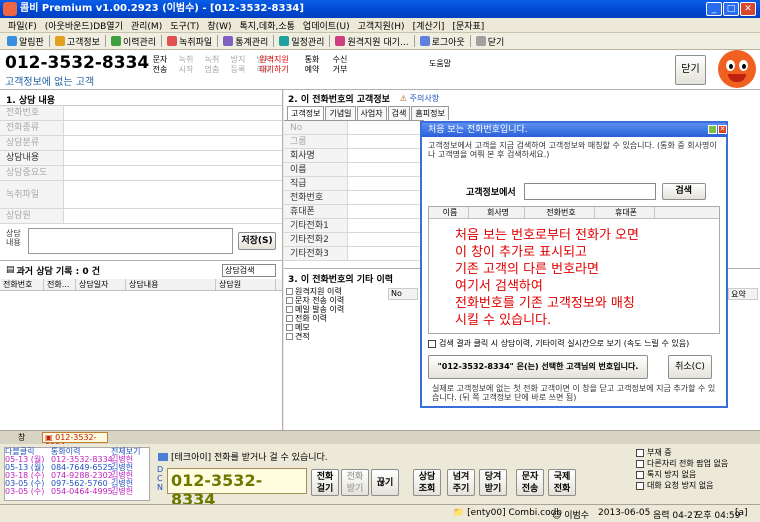 The width and height of the screenshot is (760, 522). I want to click on minimize-button: _, so click(714, 9).